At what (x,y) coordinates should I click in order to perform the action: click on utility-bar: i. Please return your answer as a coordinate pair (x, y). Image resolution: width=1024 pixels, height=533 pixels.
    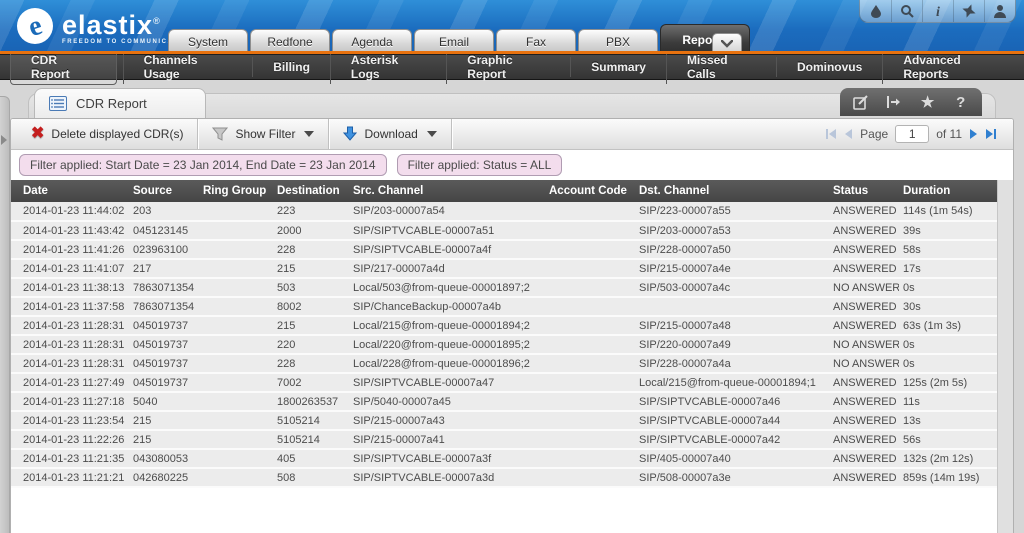
    Looking at the image, I should click on (937, 11).